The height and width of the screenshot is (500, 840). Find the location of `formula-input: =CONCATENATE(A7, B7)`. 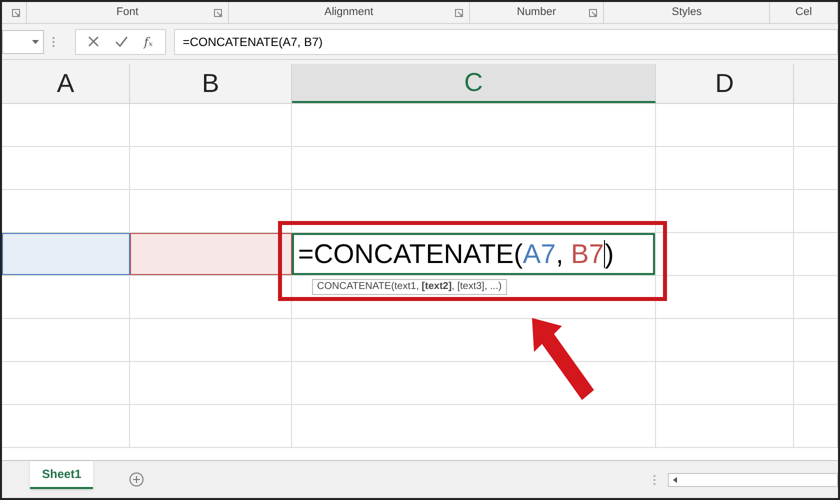

formula-input: =CONCATENATE(A7, B7) is located at coordinates (506, 41).